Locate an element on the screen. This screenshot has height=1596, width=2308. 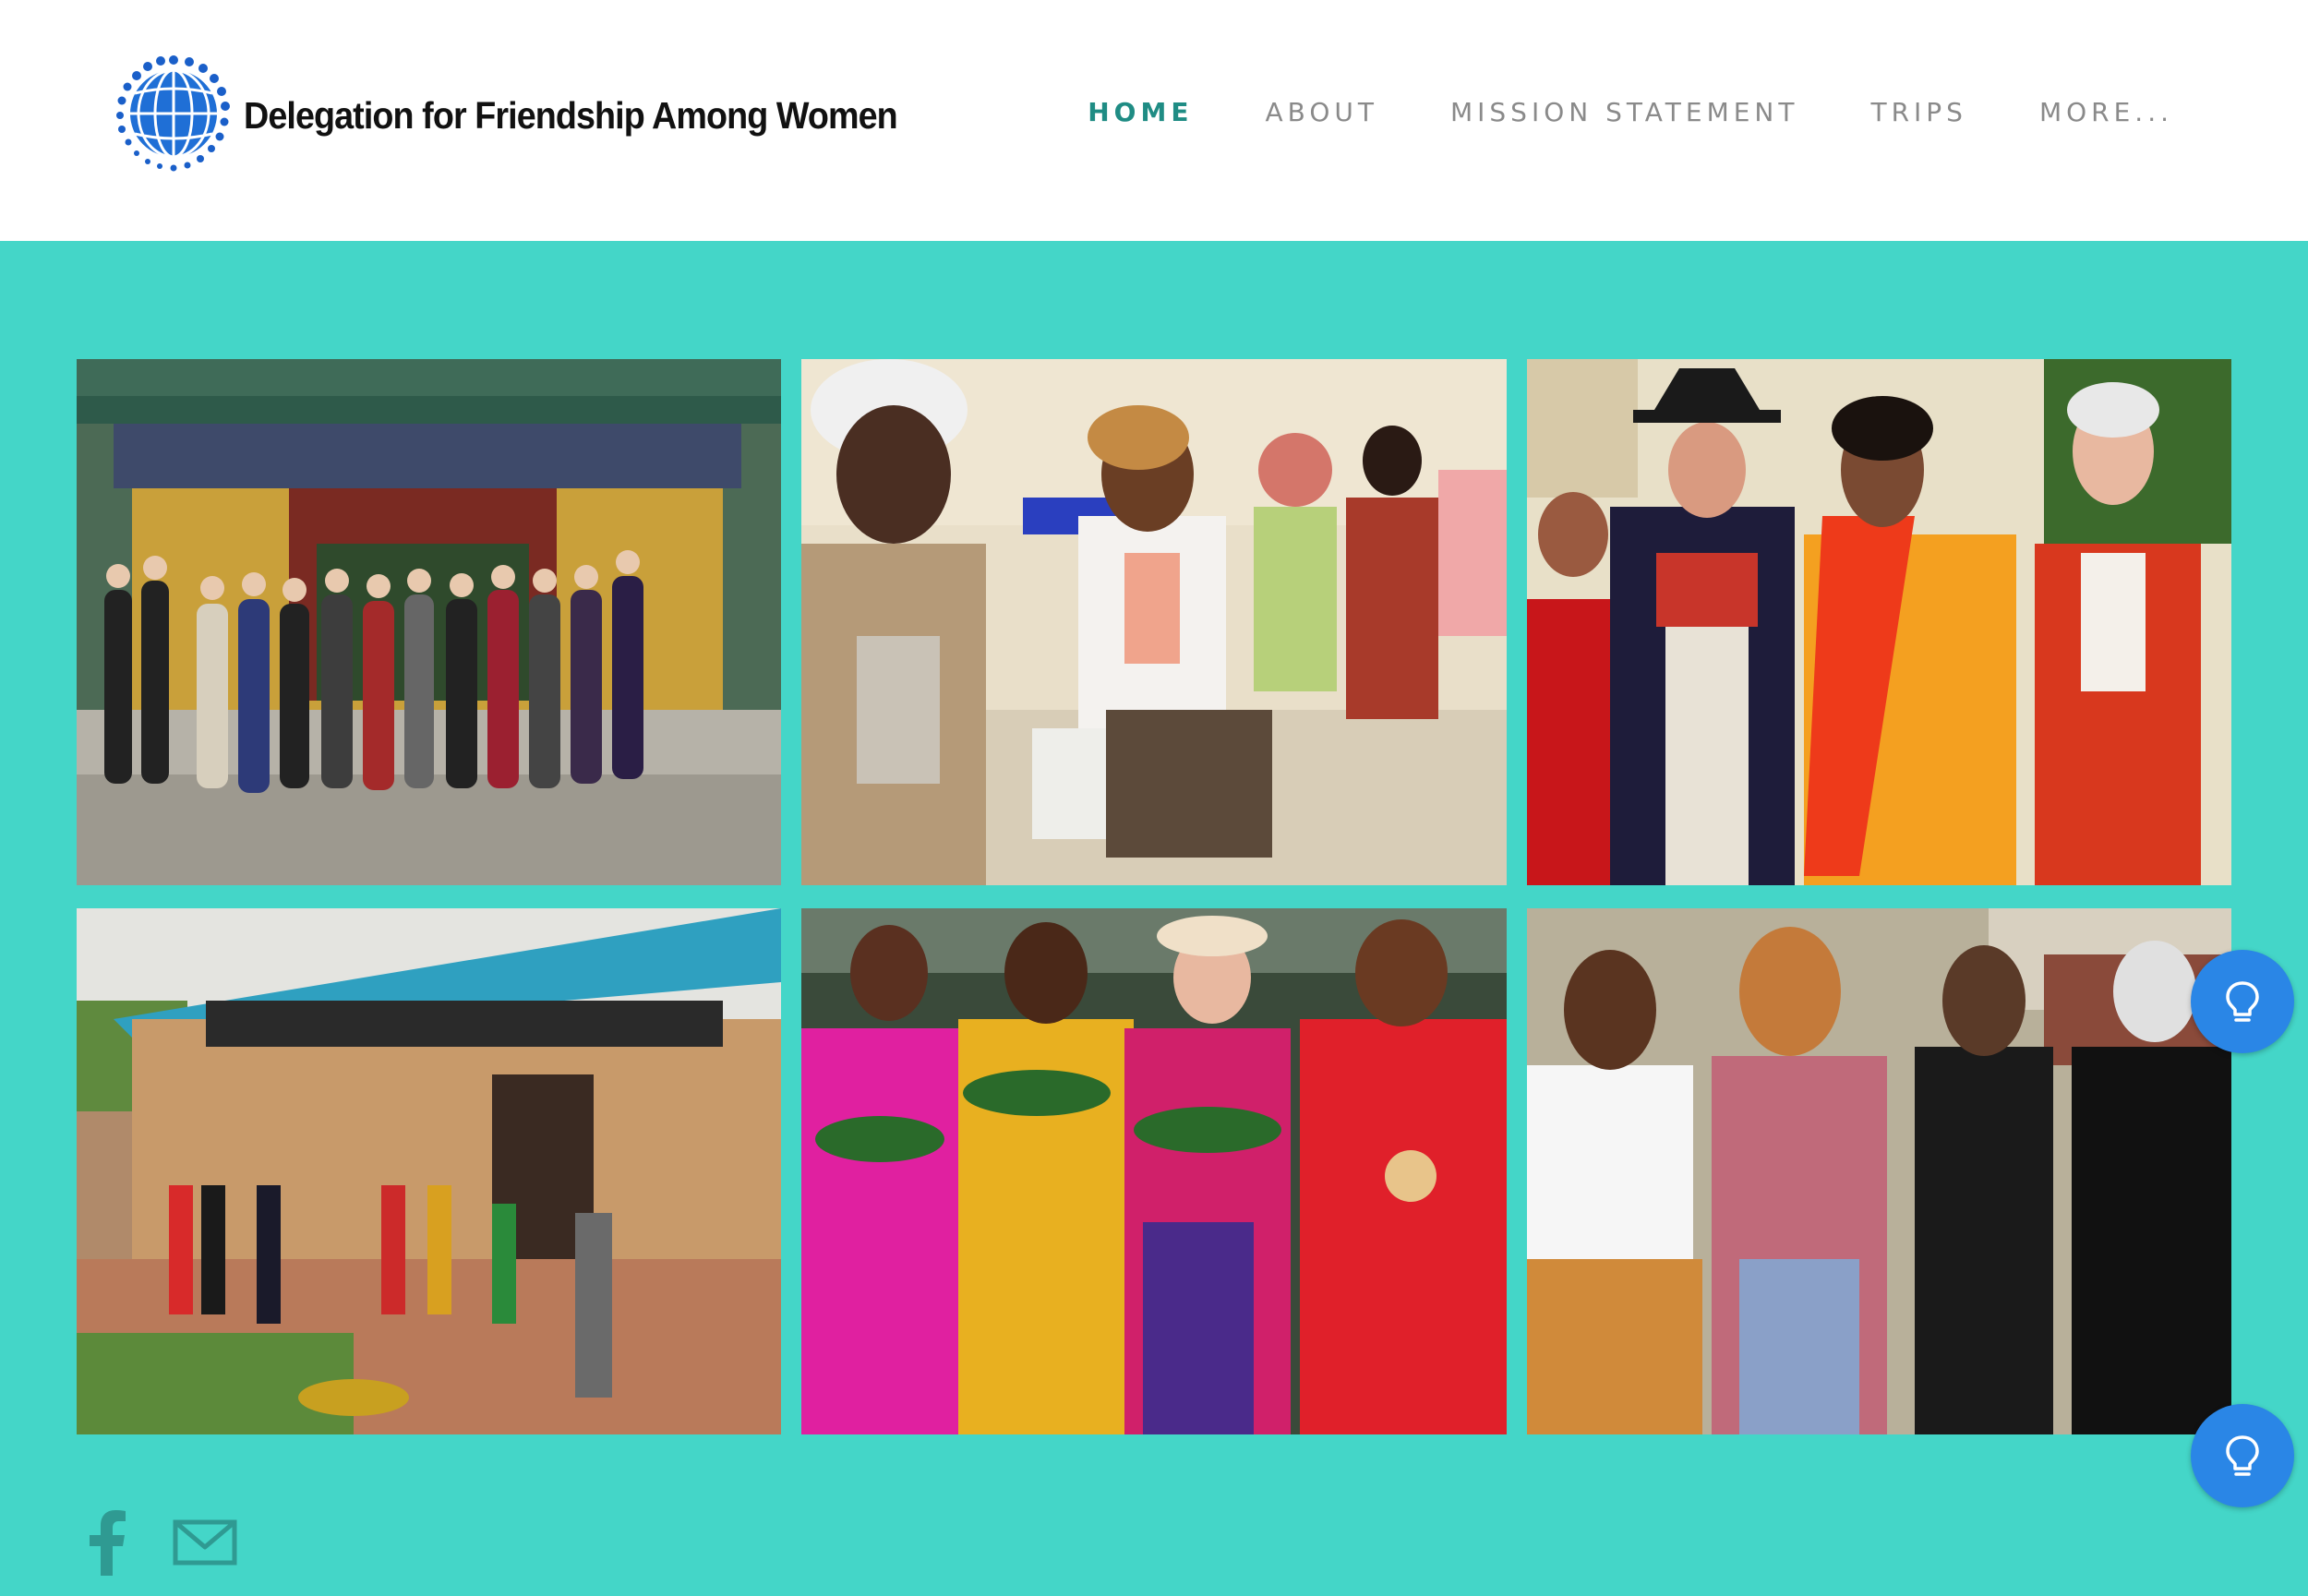
site-logo: Delegation for Friendship Among Women is located at coordinates (531, 115).